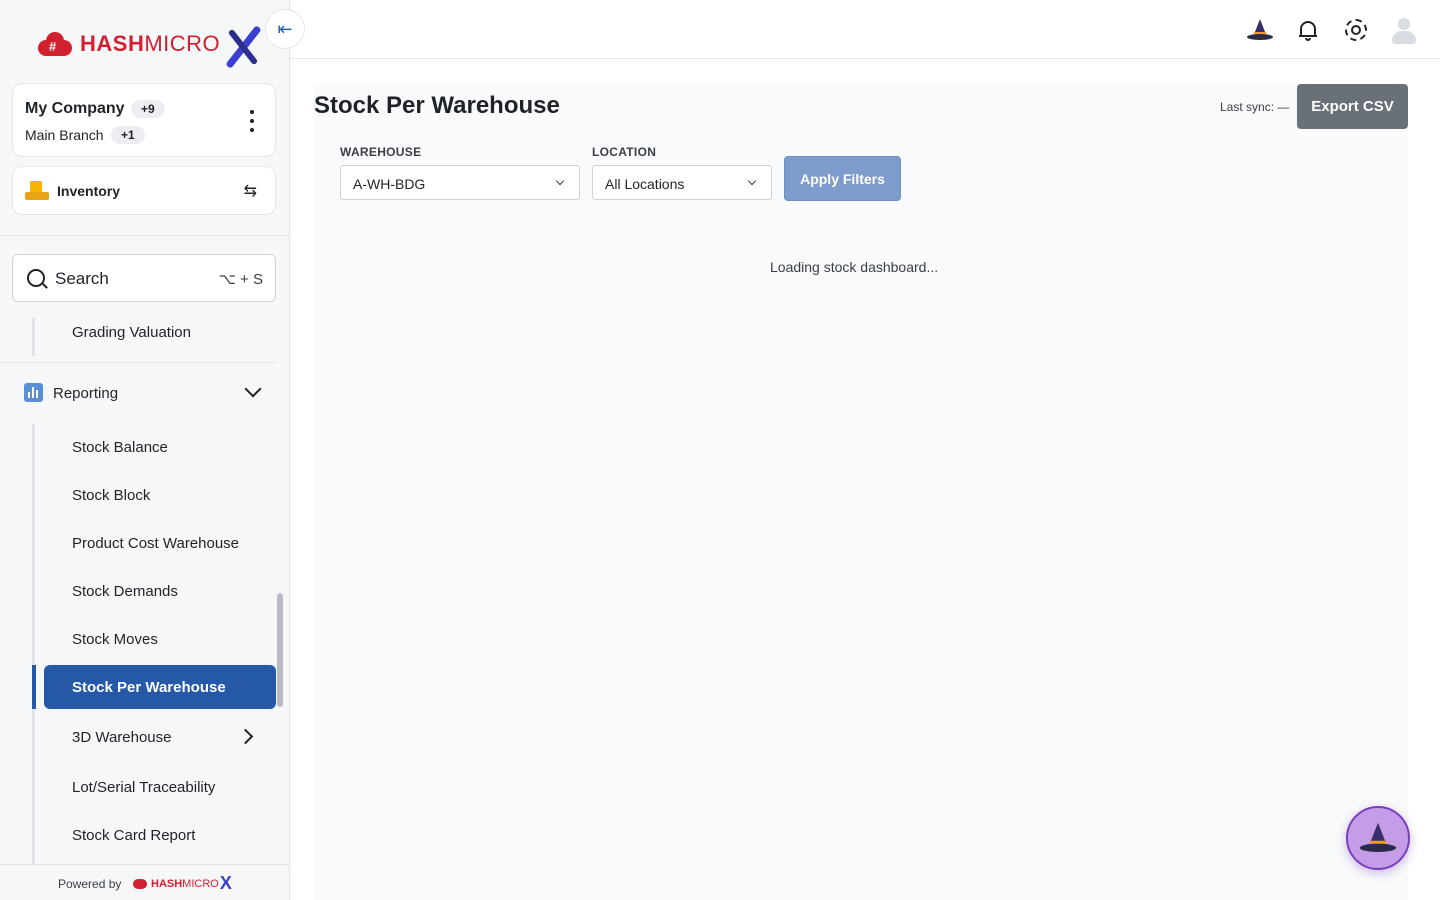  Describe the element at coordinates (149, 687) in the screenshot. I see `sidebar-item-label-active: Stock Per Warehouse` at that location.